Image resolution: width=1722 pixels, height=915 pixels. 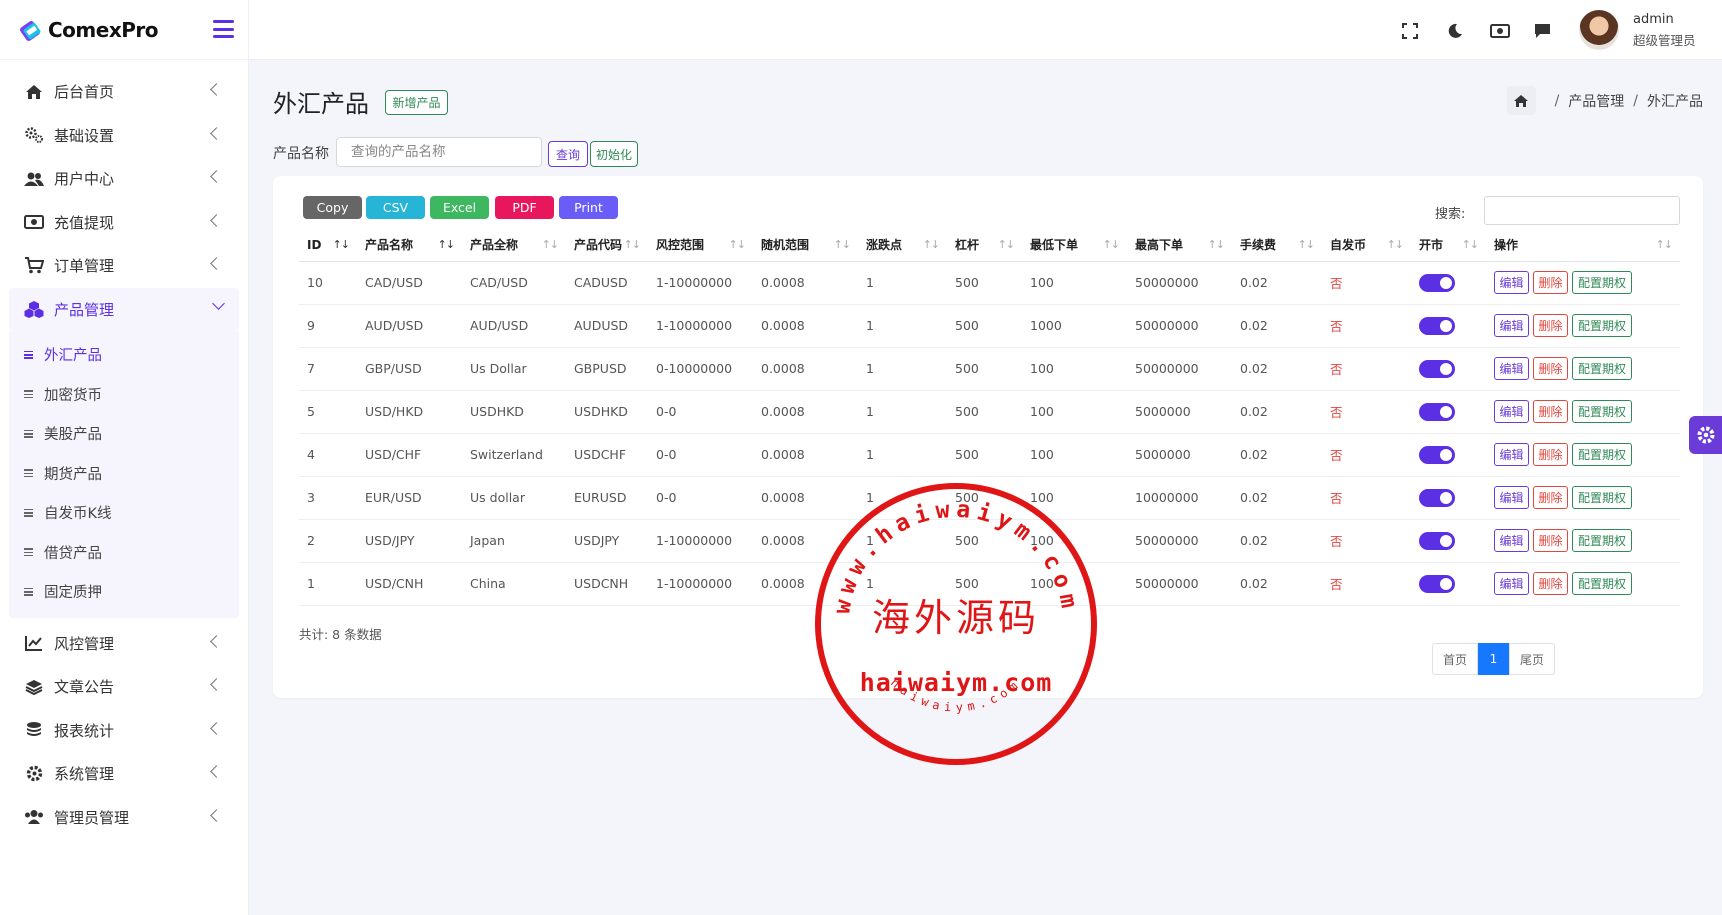 I want to click on sidebar-item-recharge: 充值提现, so click(x=124, y=223).